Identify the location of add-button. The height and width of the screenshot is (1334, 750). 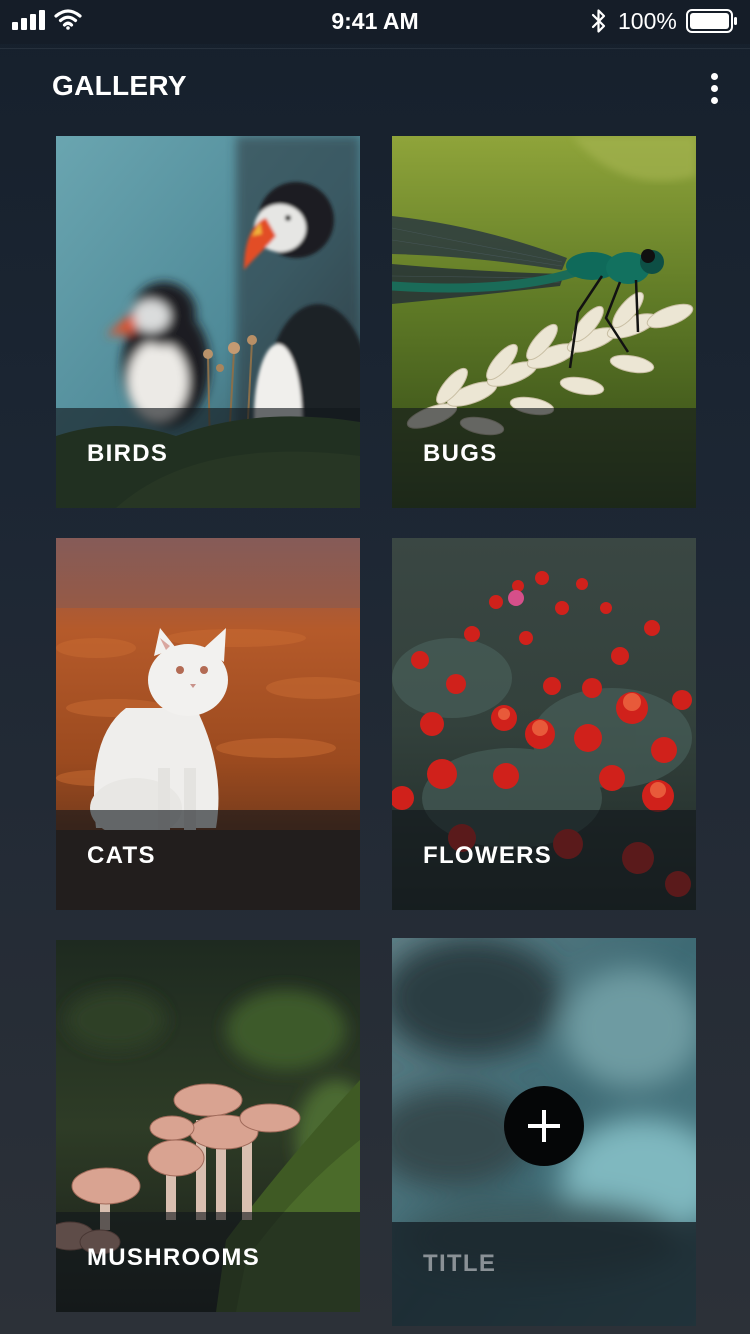
(544, 1126).